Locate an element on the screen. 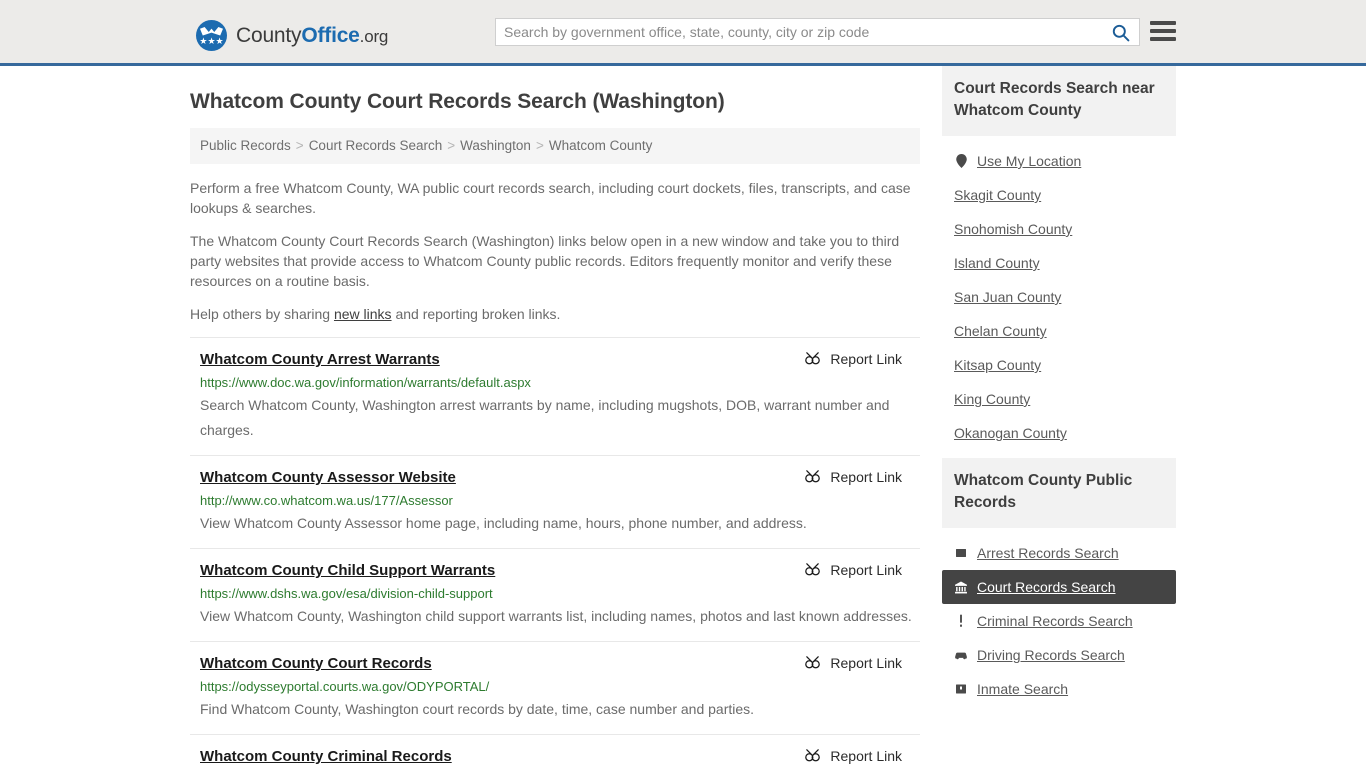 This screenshot has height=768, width=1366. eagle-shield-logo-icon: ★★★ is located at coordinates (211, 35).